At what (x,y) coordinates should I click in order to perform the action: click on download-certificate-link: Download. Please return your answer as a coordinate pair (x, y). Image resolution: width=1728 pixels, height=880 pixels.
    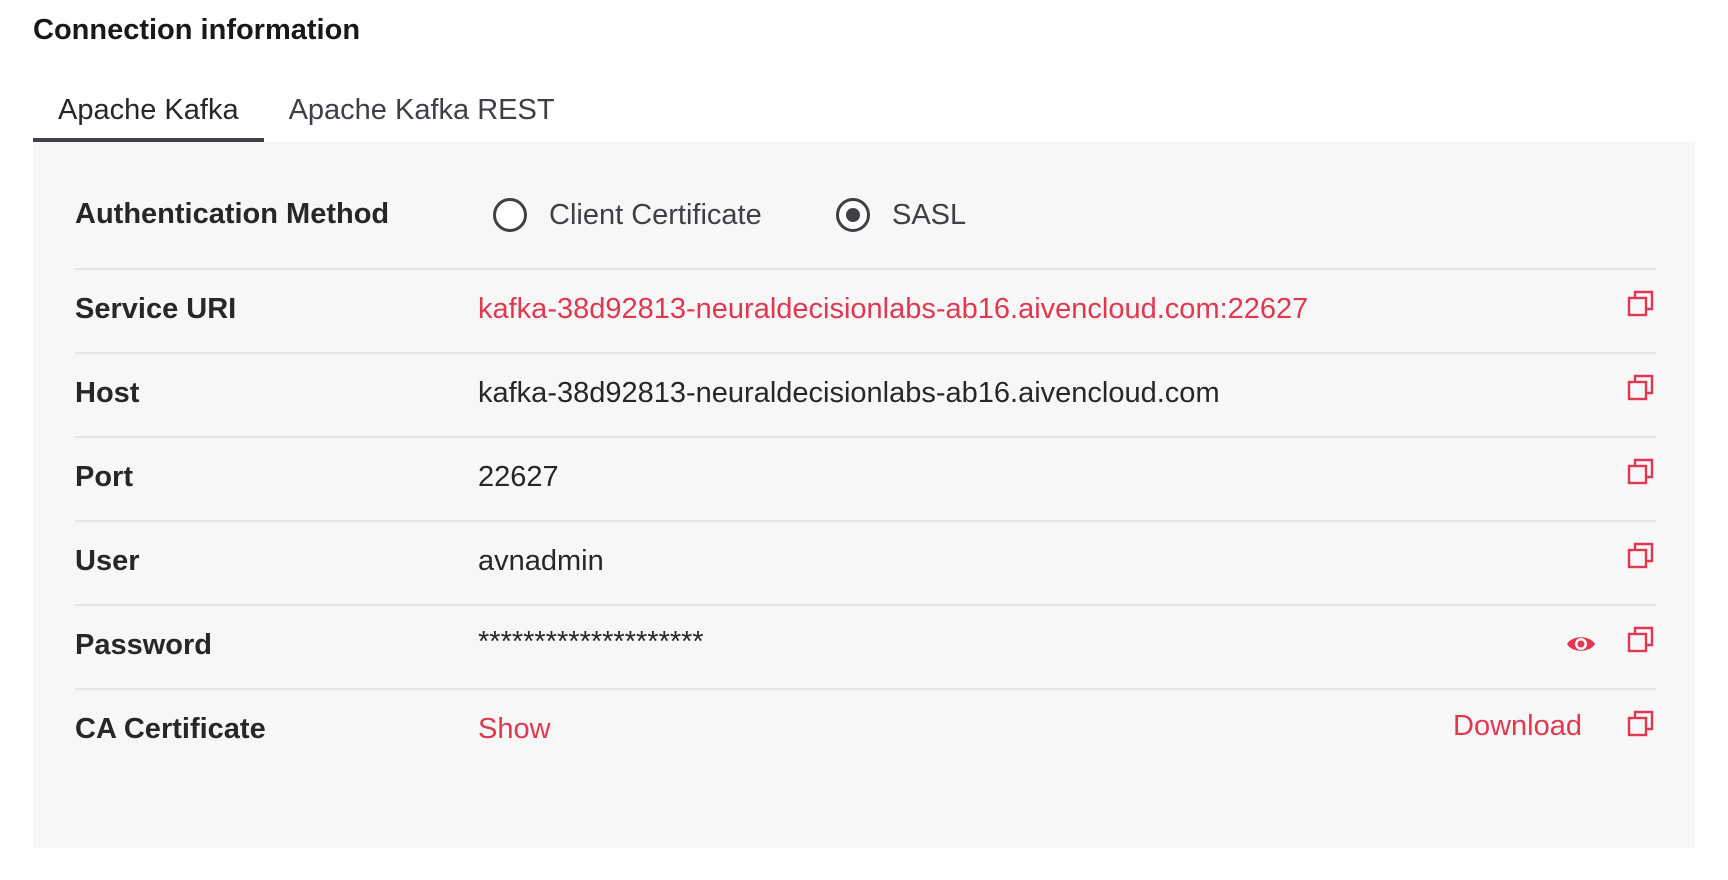
    Looking at the image, I should click on (1517, 726).